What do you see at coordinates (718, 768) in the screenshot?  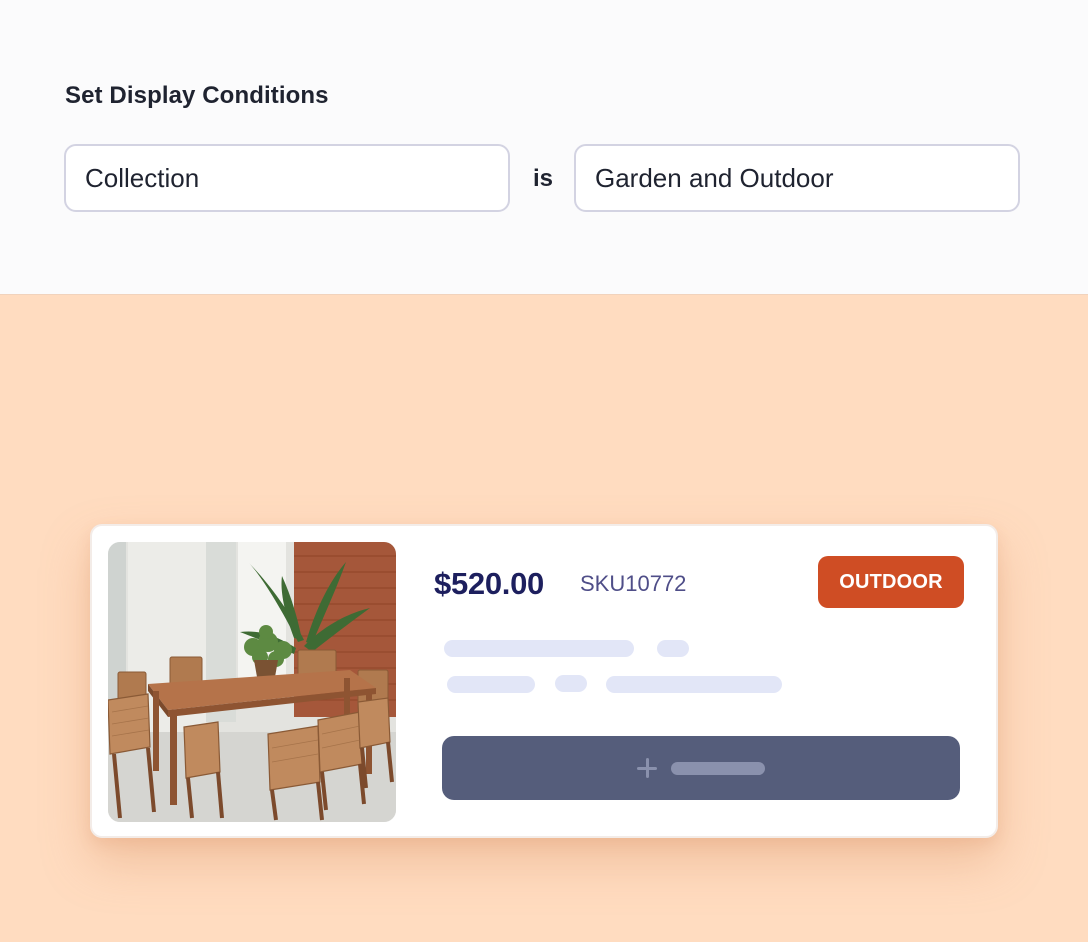 I see `button-label-placeholder` at bounding box center [718, 768].